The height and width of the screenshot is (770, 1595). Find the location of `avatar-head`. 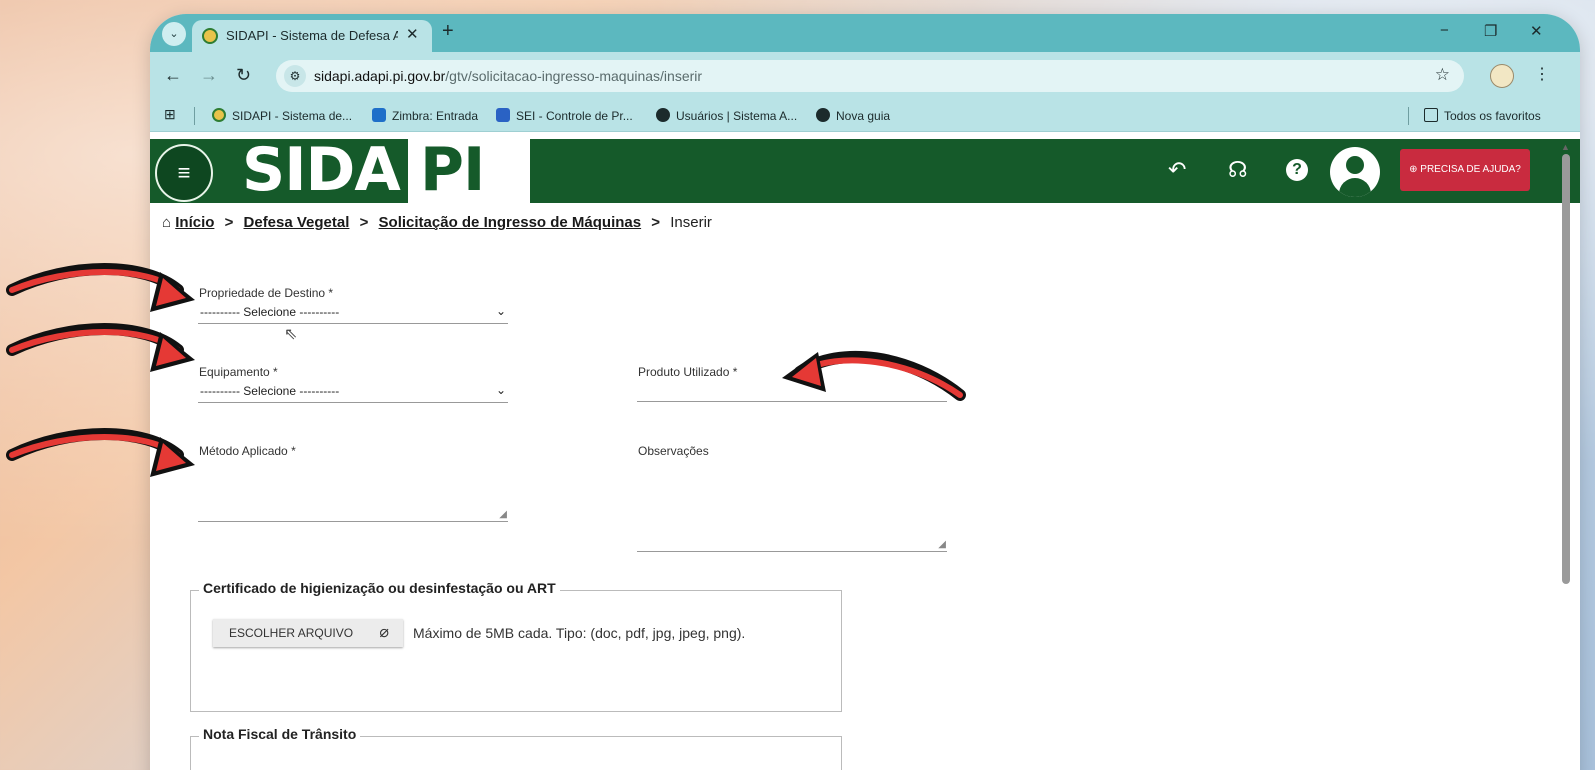

avatar-head is located at coordinates (1355, 165).